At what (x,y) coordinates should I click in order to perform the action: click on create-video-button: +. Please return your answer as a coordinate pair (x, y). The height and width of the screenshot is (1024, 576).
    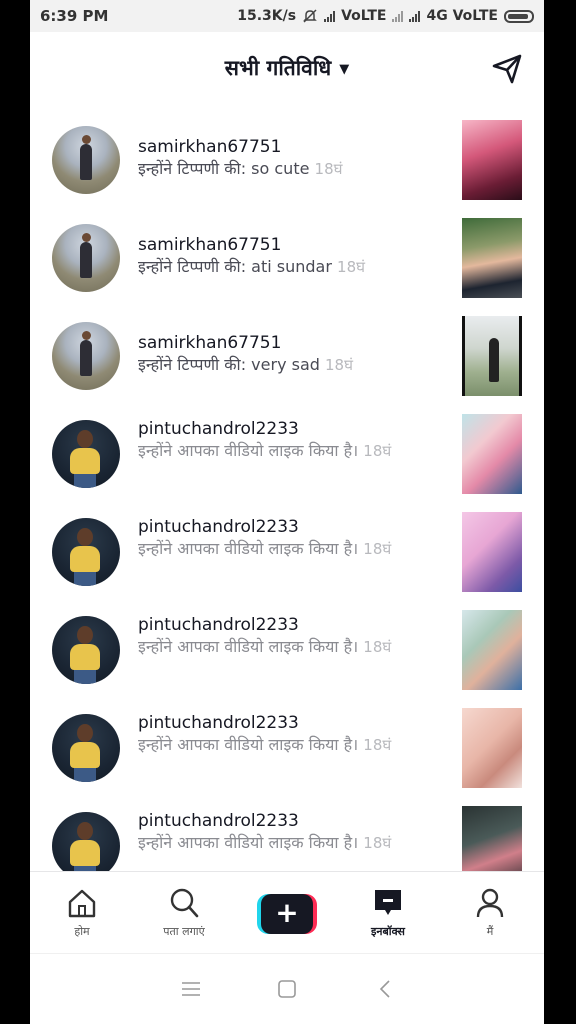
    Looking at the image, I should click on (287, 914).